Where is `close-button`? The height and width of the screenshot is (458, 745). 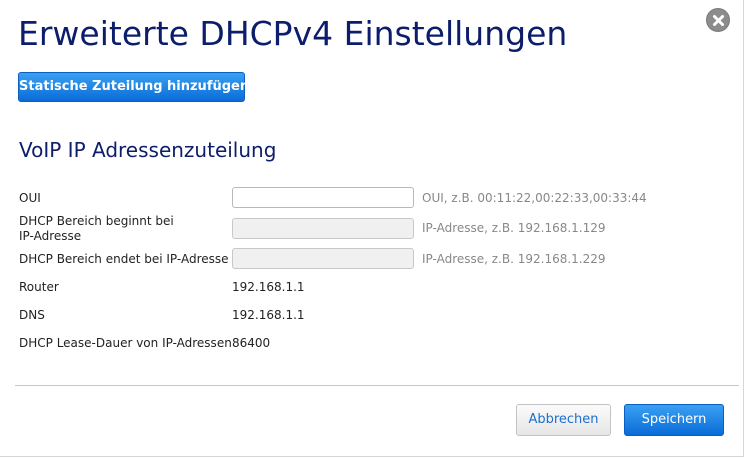 close-button is located at coordinates (718, 20).